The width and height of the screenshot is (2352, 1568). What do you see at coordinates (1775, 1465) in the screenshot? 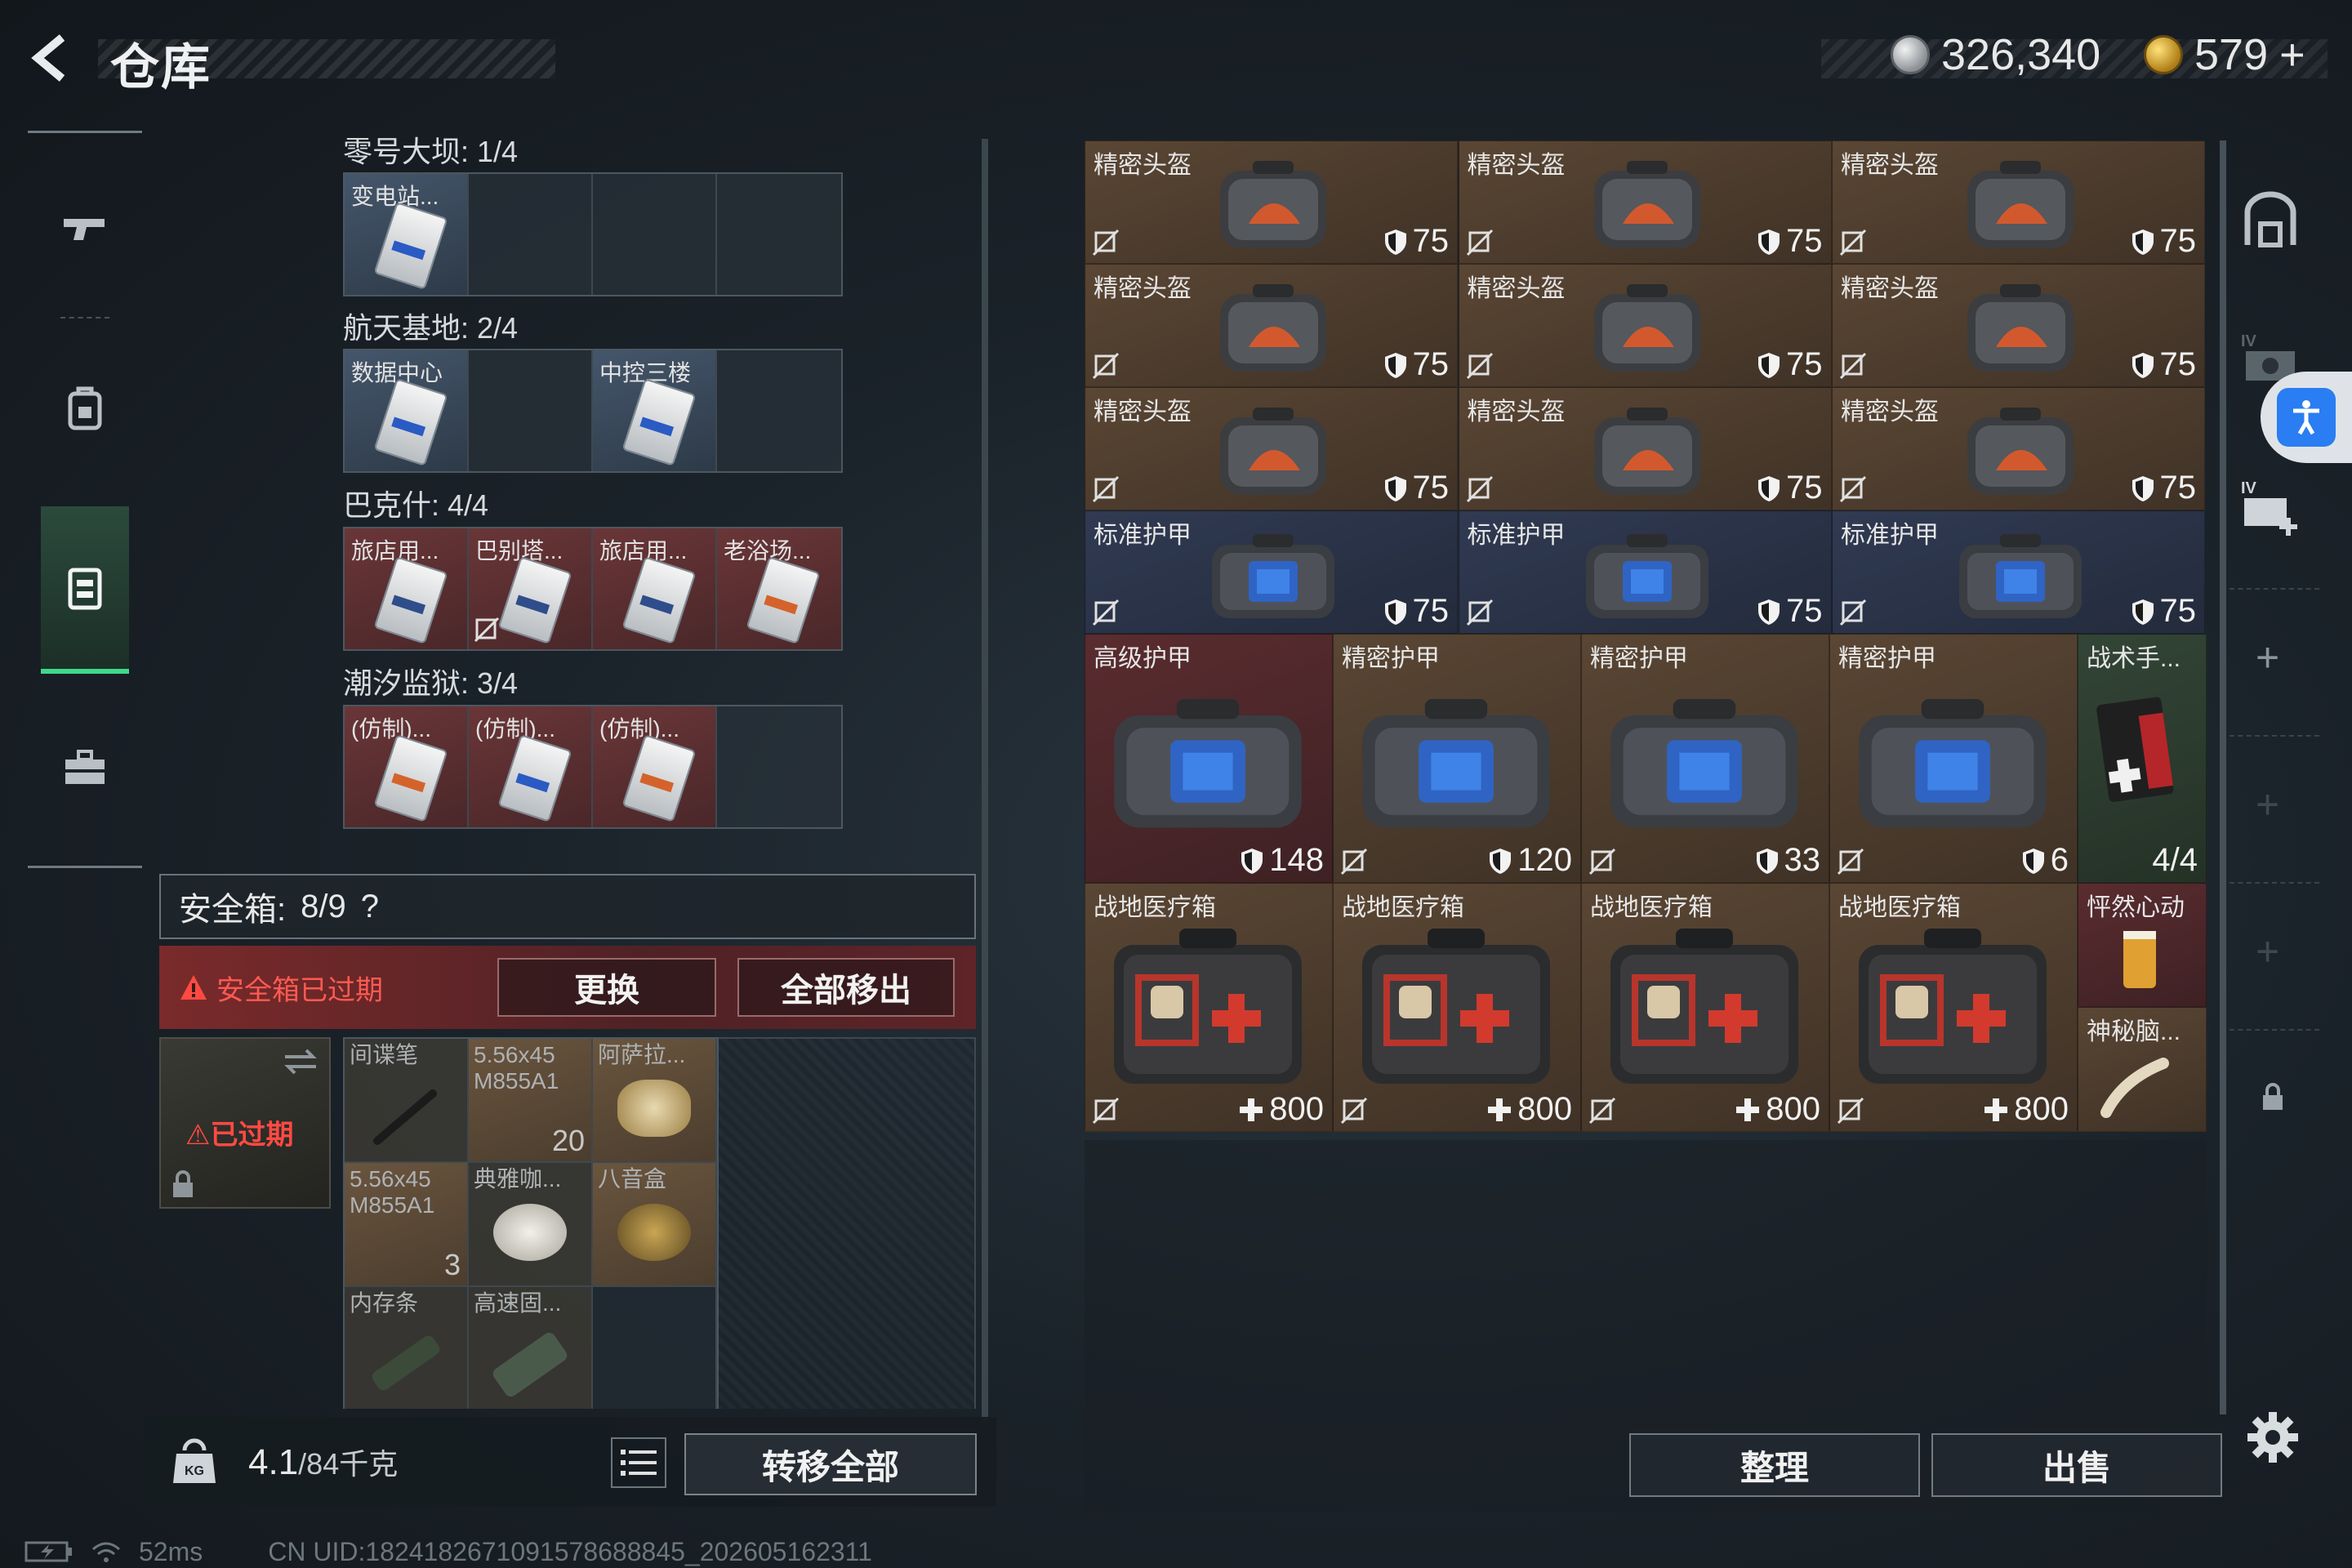
I see `organize-button: 整理` at bounding box center [1775, 1465].